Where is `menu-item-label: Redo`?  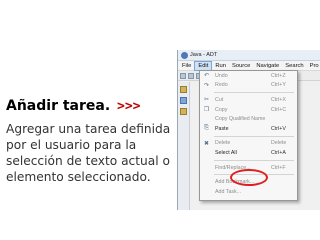 menu-item-label: Redo is located at coordinates (221, 85).